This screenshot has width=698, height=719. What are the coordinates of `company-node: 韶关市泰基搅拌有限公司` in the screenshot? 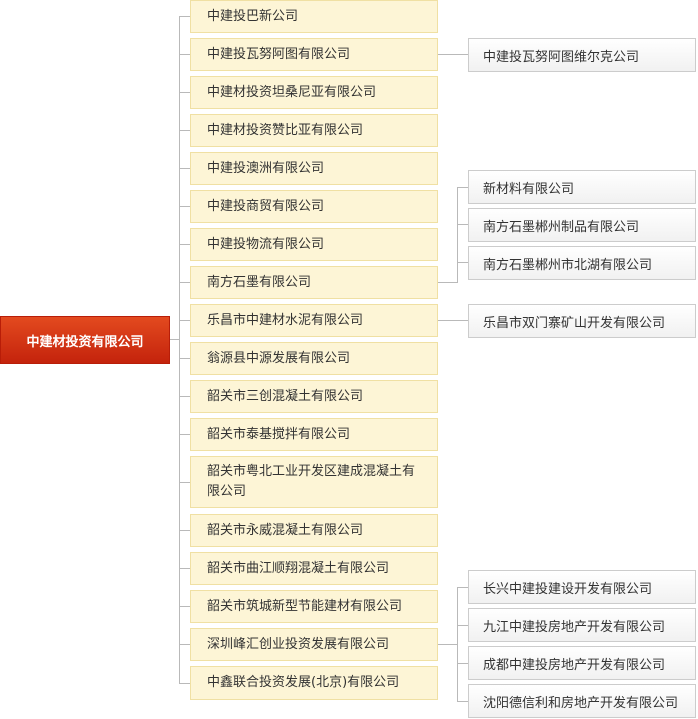 It's located at (314, 434).